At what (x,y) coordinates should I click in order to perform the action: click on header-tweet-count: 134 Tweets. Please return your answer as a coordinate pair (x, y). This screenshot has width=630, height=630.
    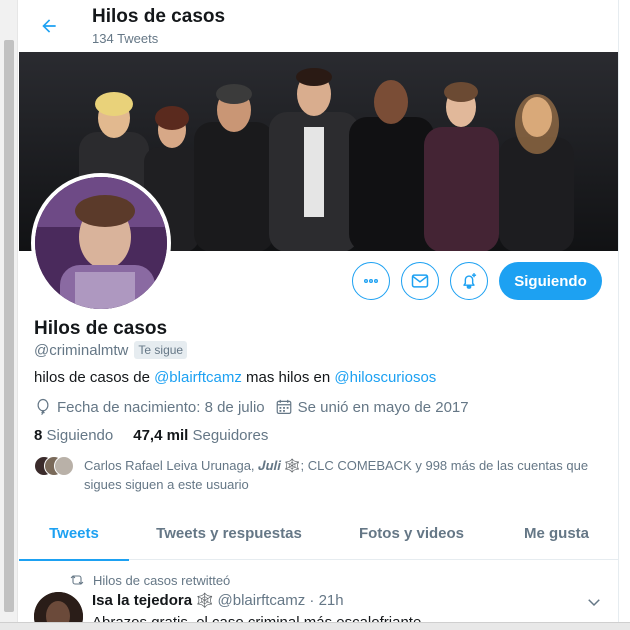
    Looking at the image, I should click on (125, 38).